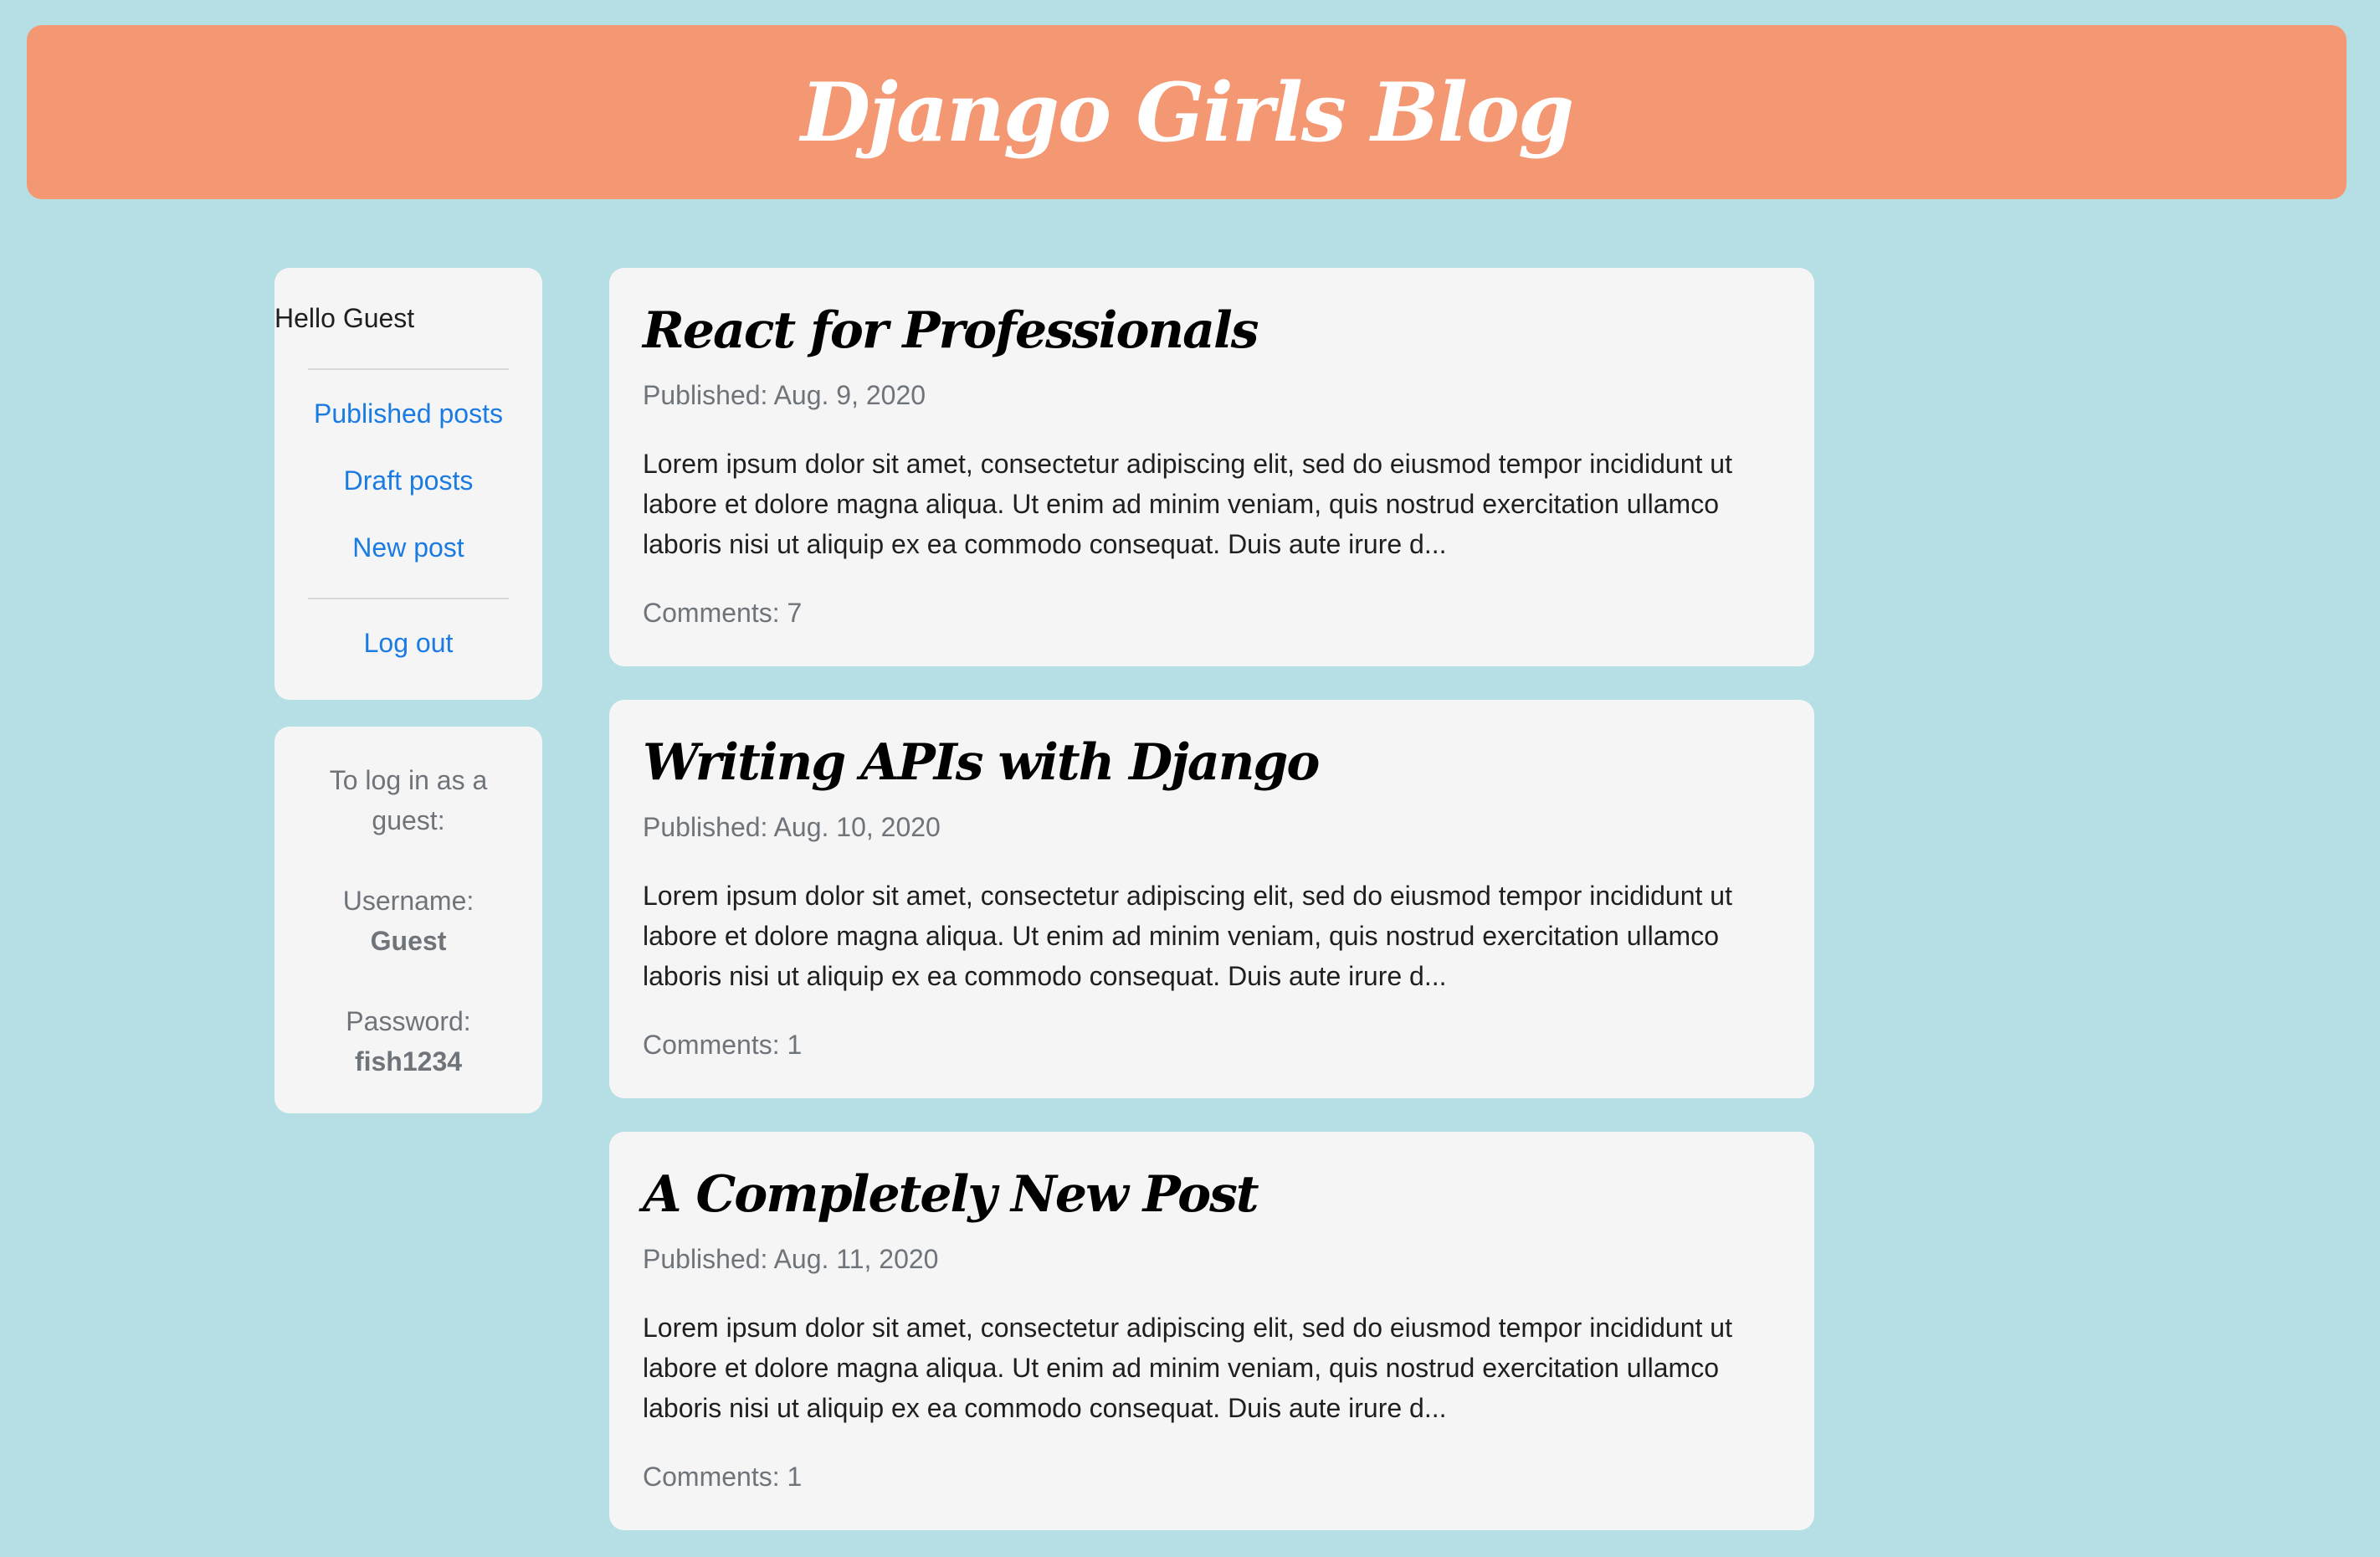  What do you see at coordinates (951, 1194) in the screenshot?
I see `post-title-link: A Completely New Post` at bounding box center [951, 1194].